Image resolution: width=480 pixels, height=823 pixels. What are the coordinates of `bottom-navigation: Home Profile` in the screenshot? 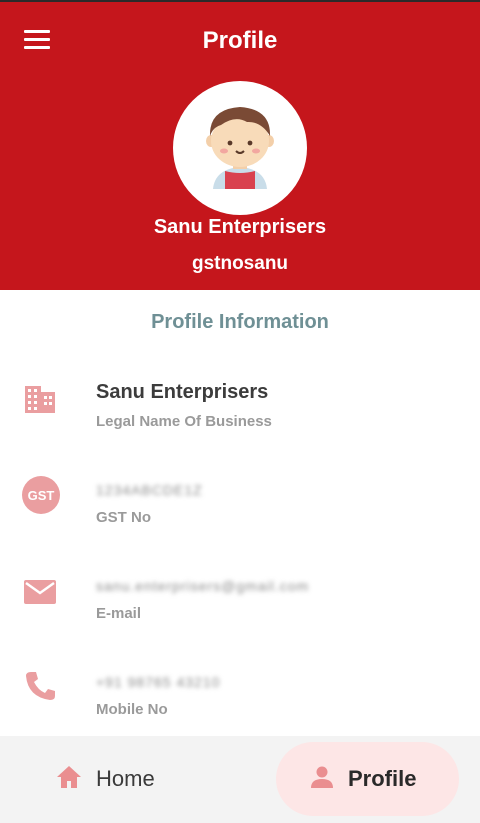 It's located at (240, 779).